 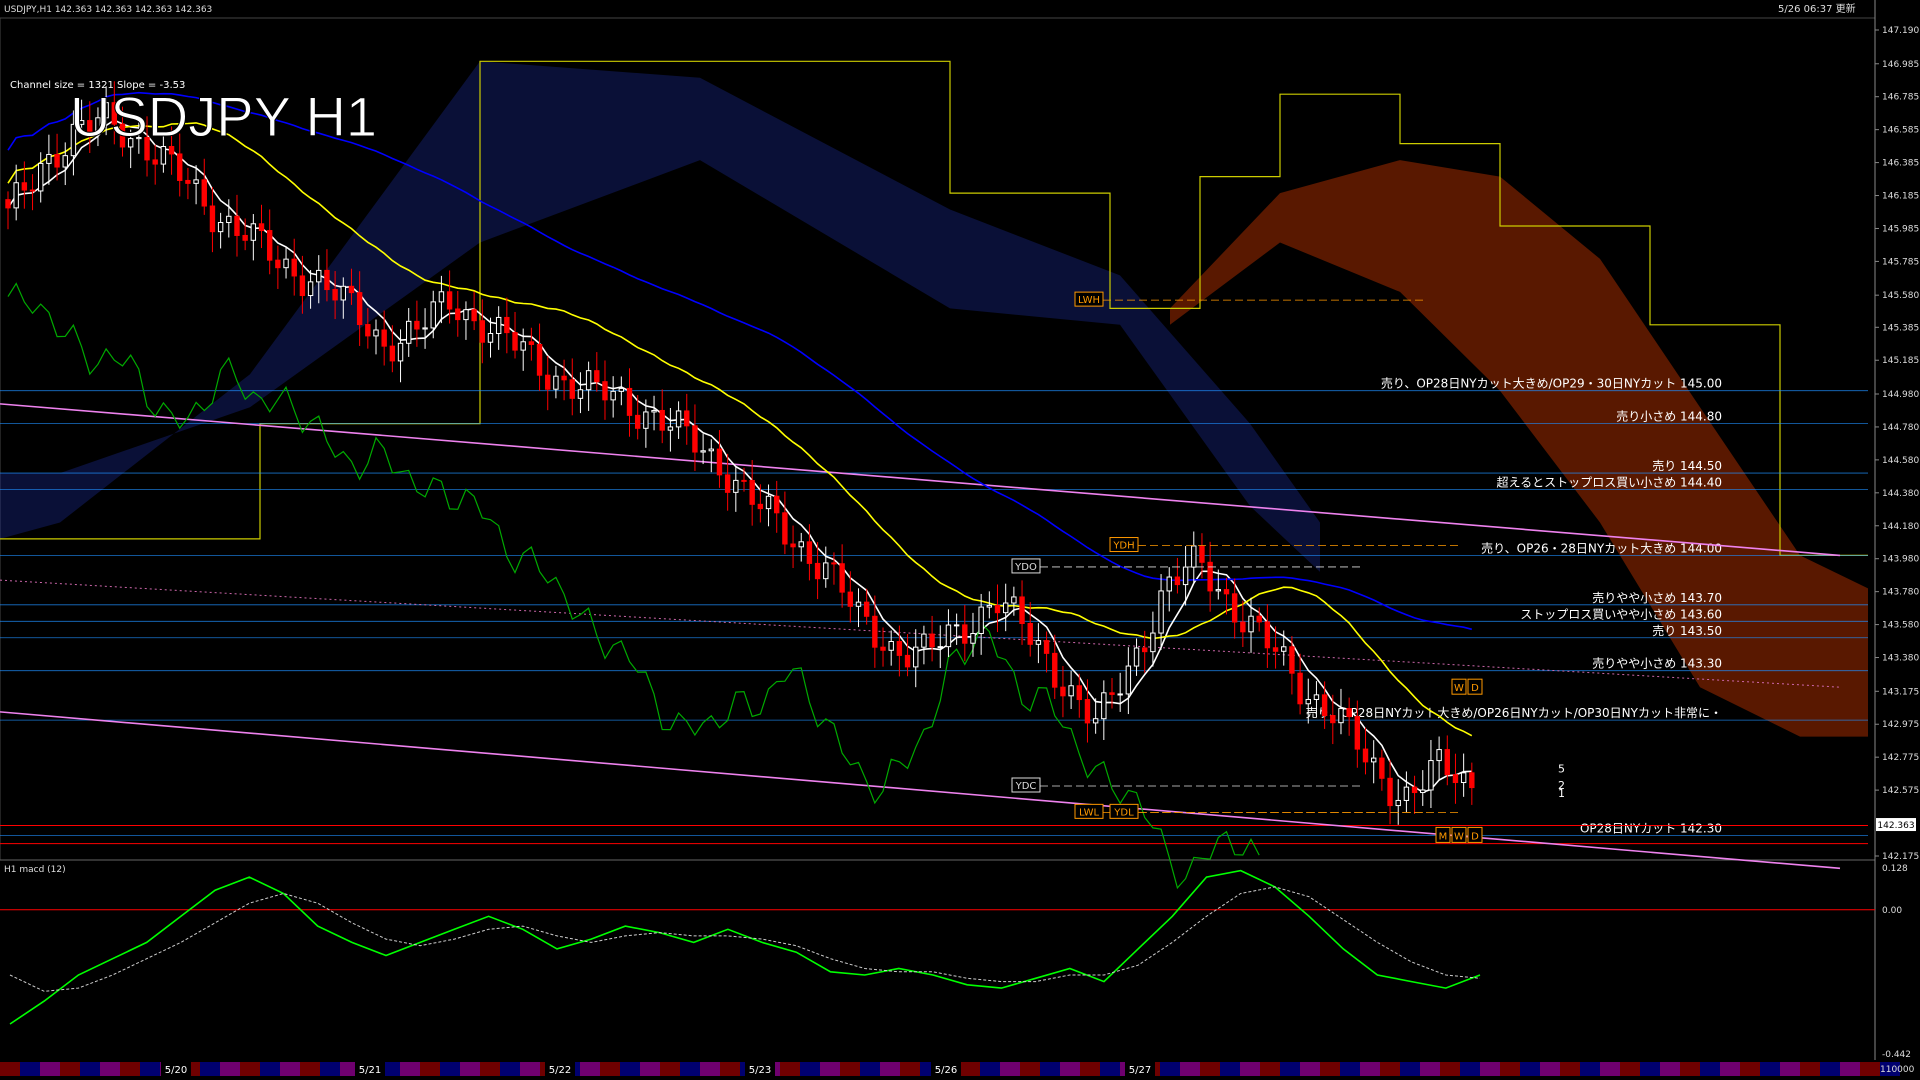 What do you see at coordinates (370, 1070) in the screenshot?
I see `date-label: 5/21` at bounding box center [370, 1070].